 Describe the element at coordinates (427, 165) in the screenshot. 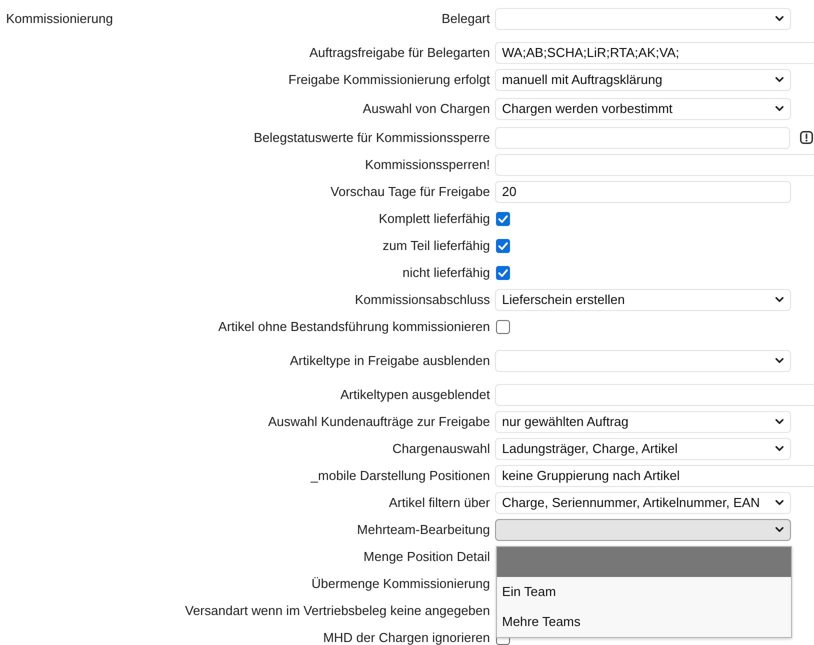

I see `field-label: Kommissionssperren!` at that location.